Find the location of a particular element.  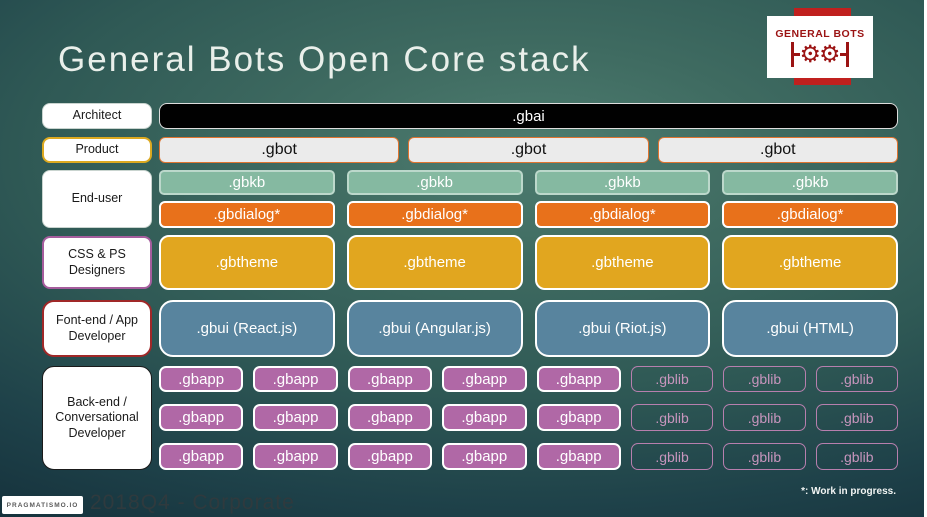

gbui-box: .gbui (Riot.js) is located at coordinates (622, 328).